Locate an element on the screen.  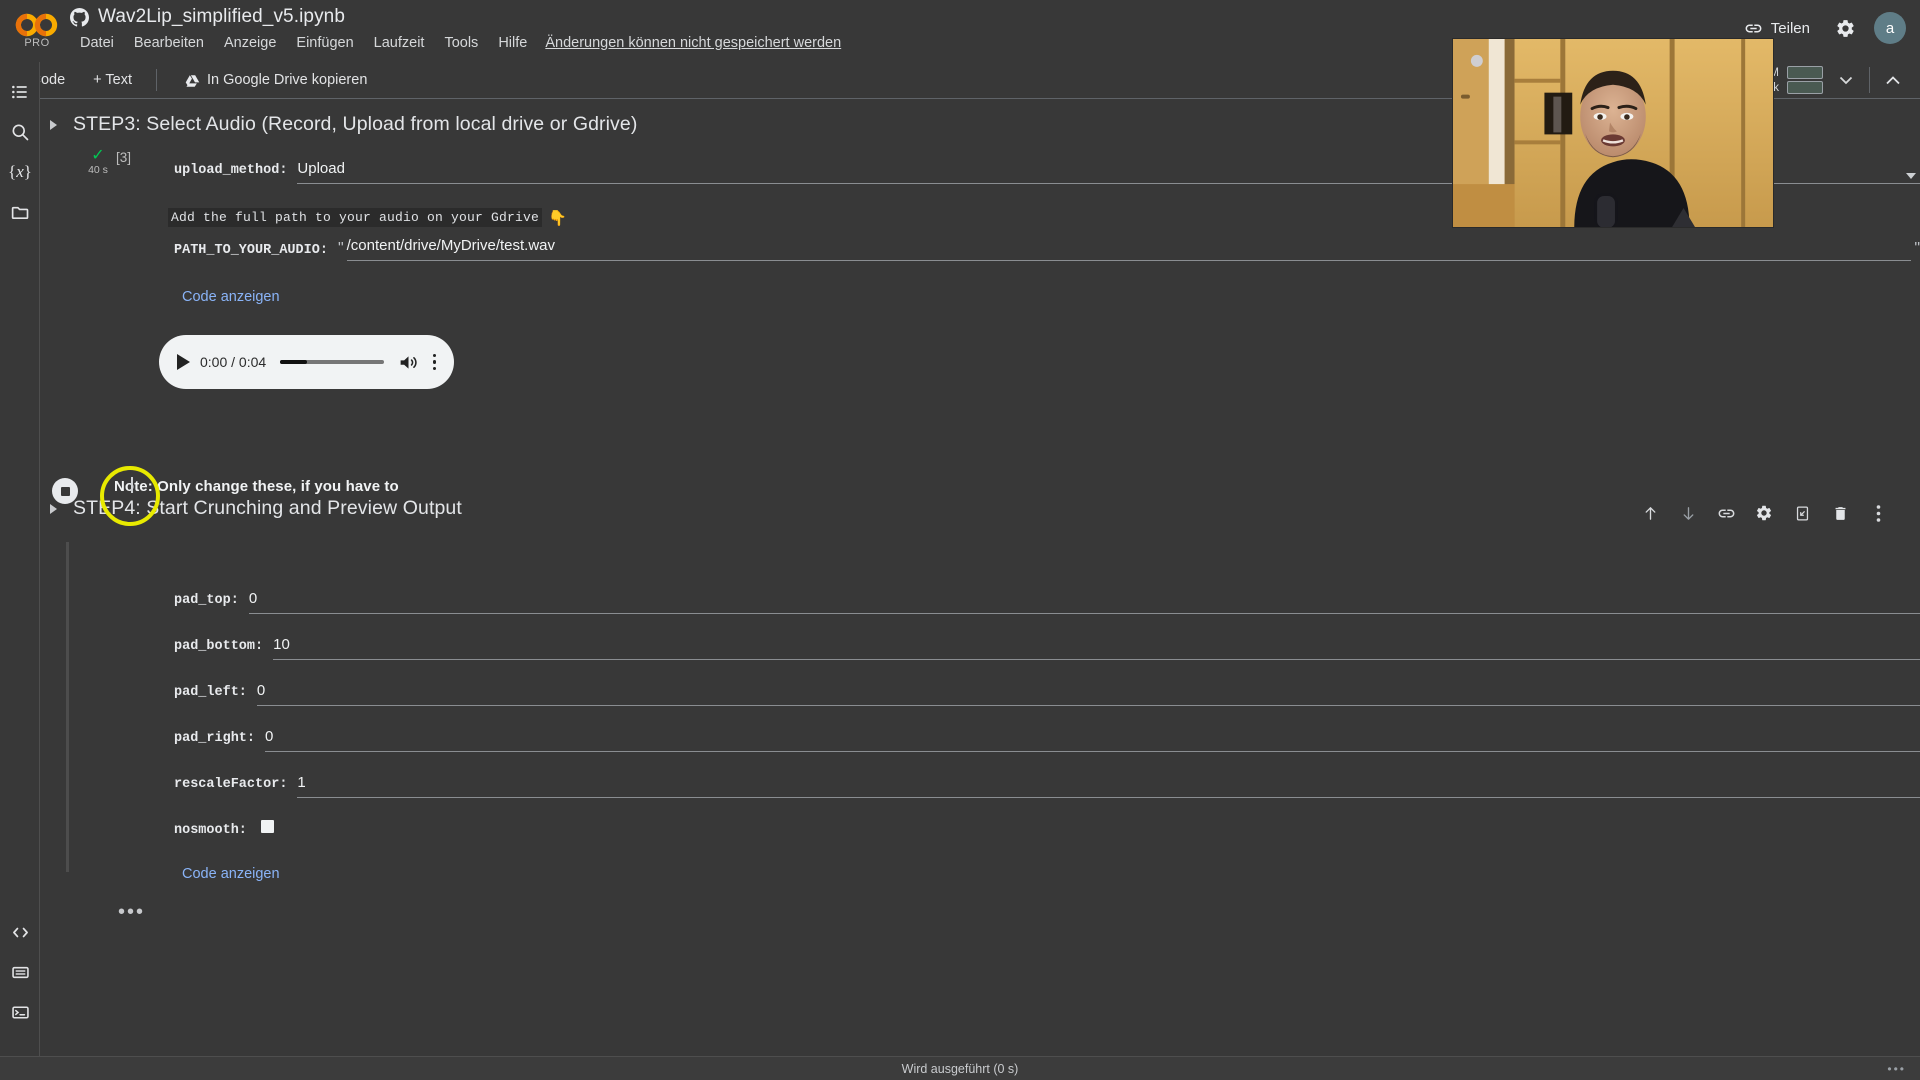
field-pad-bottom: 10 is located at coordinates (1096, 648).